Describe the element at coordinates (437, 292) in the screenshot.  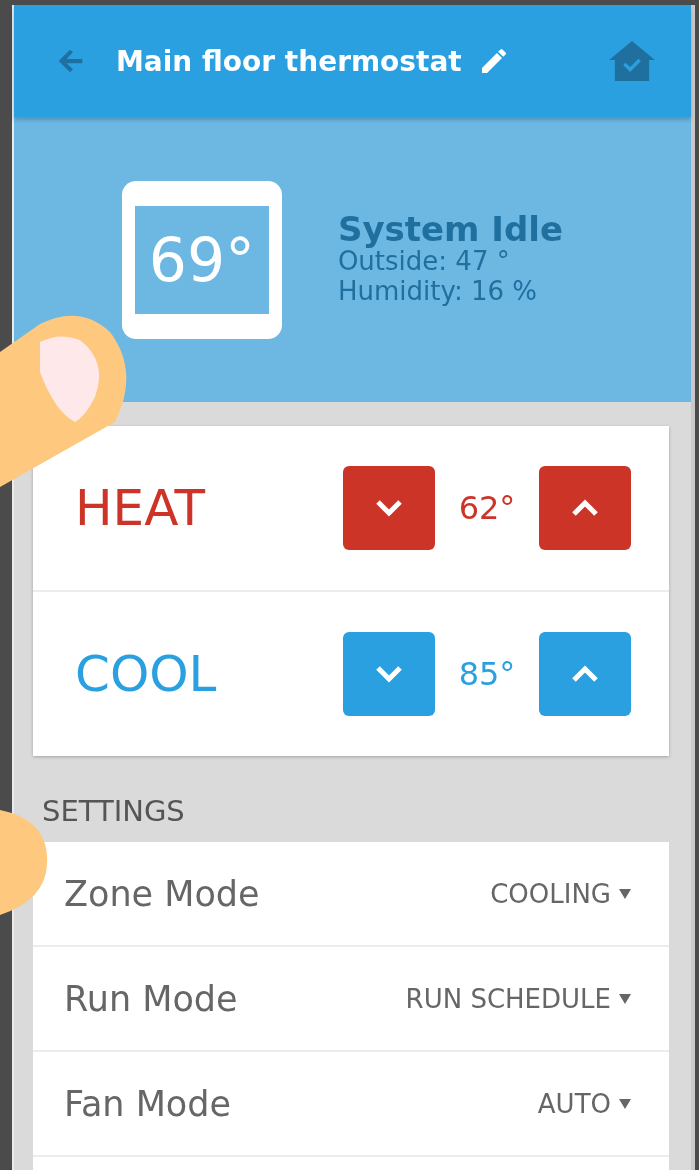
I see `humidity-reading: Humidity: 16 %` at that location.